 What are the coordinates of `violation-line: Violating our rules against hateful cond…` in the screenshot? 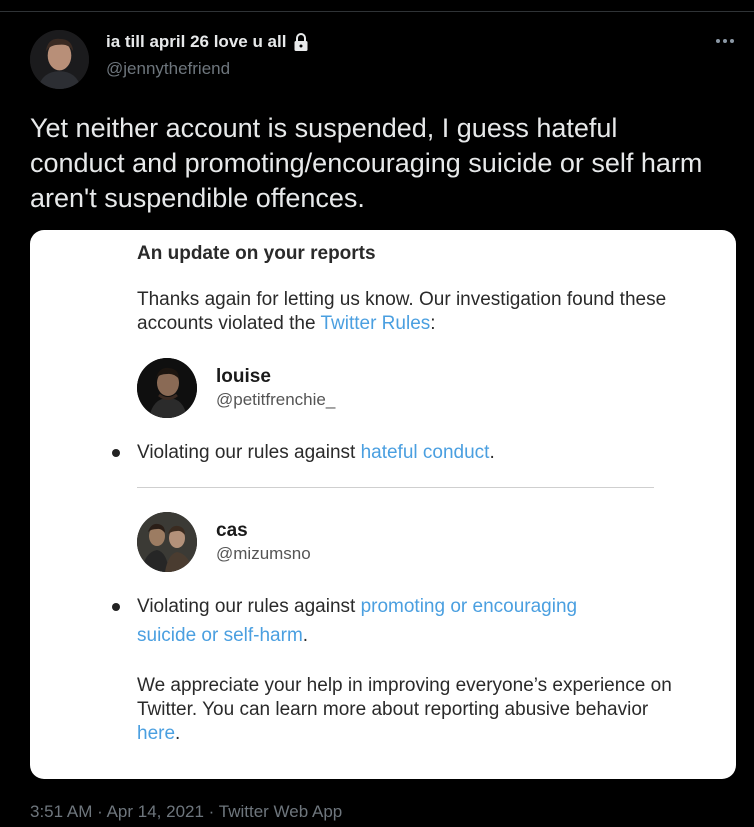 It's located at (397, 452).